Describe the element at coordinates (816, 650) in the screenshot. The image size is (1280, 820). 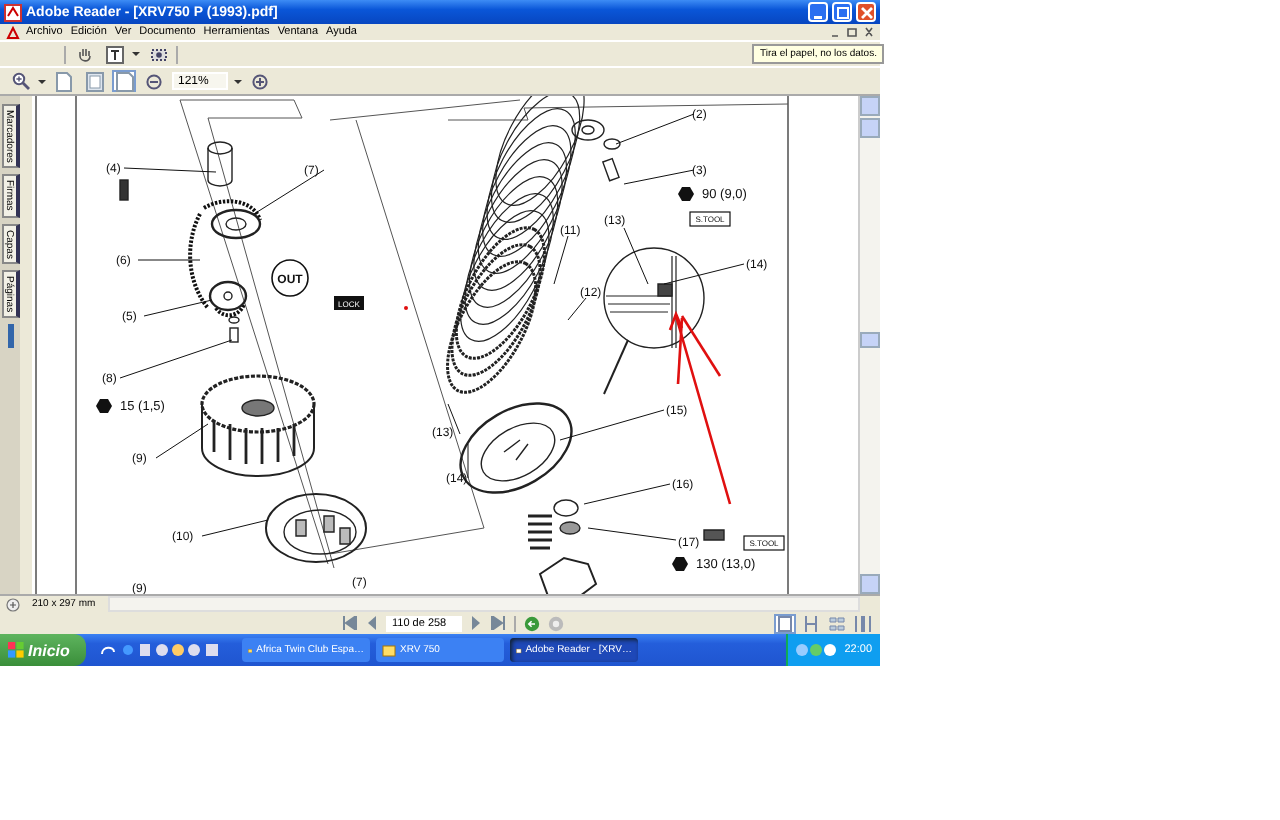
I see `tray-icons` at that location.